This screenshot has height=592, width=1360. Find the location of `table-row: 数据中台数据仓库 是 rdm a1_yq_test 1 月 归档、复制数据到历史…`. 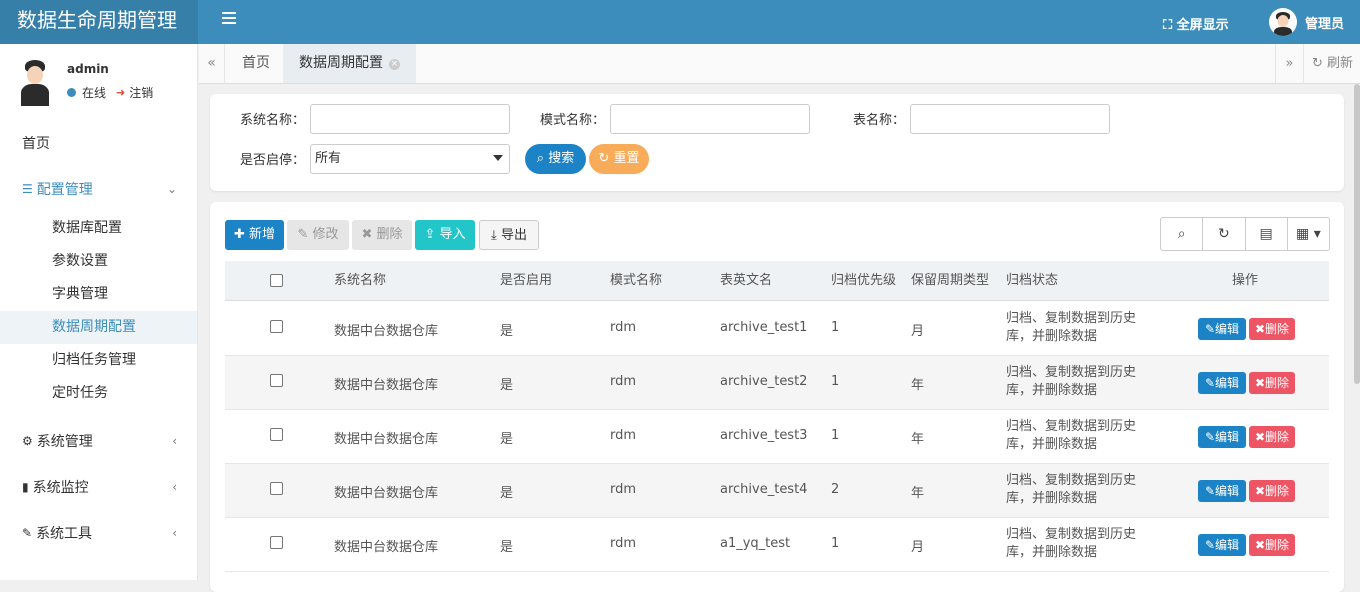

table-row: 数据中台数据仓库 是 rdm a1_yq_test 1 月 归档、复制数据到历史… is located at coordinates (777, 545).